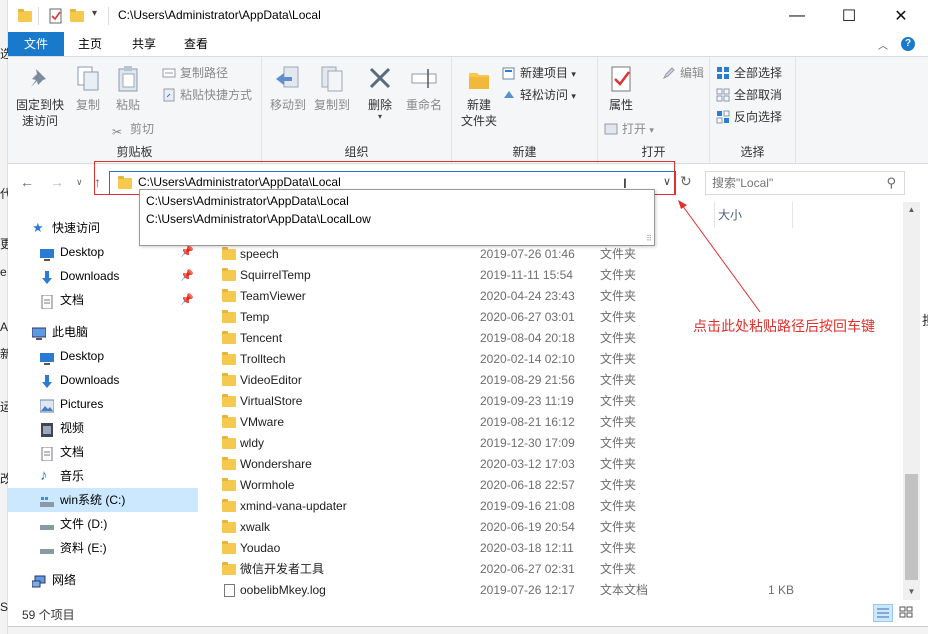 This screenshot has width=928, height=634. What do you see at coordinates (128, 88) in the screenshot?
I see `paste-button: 粘贴` at bounding box center [128, 88].